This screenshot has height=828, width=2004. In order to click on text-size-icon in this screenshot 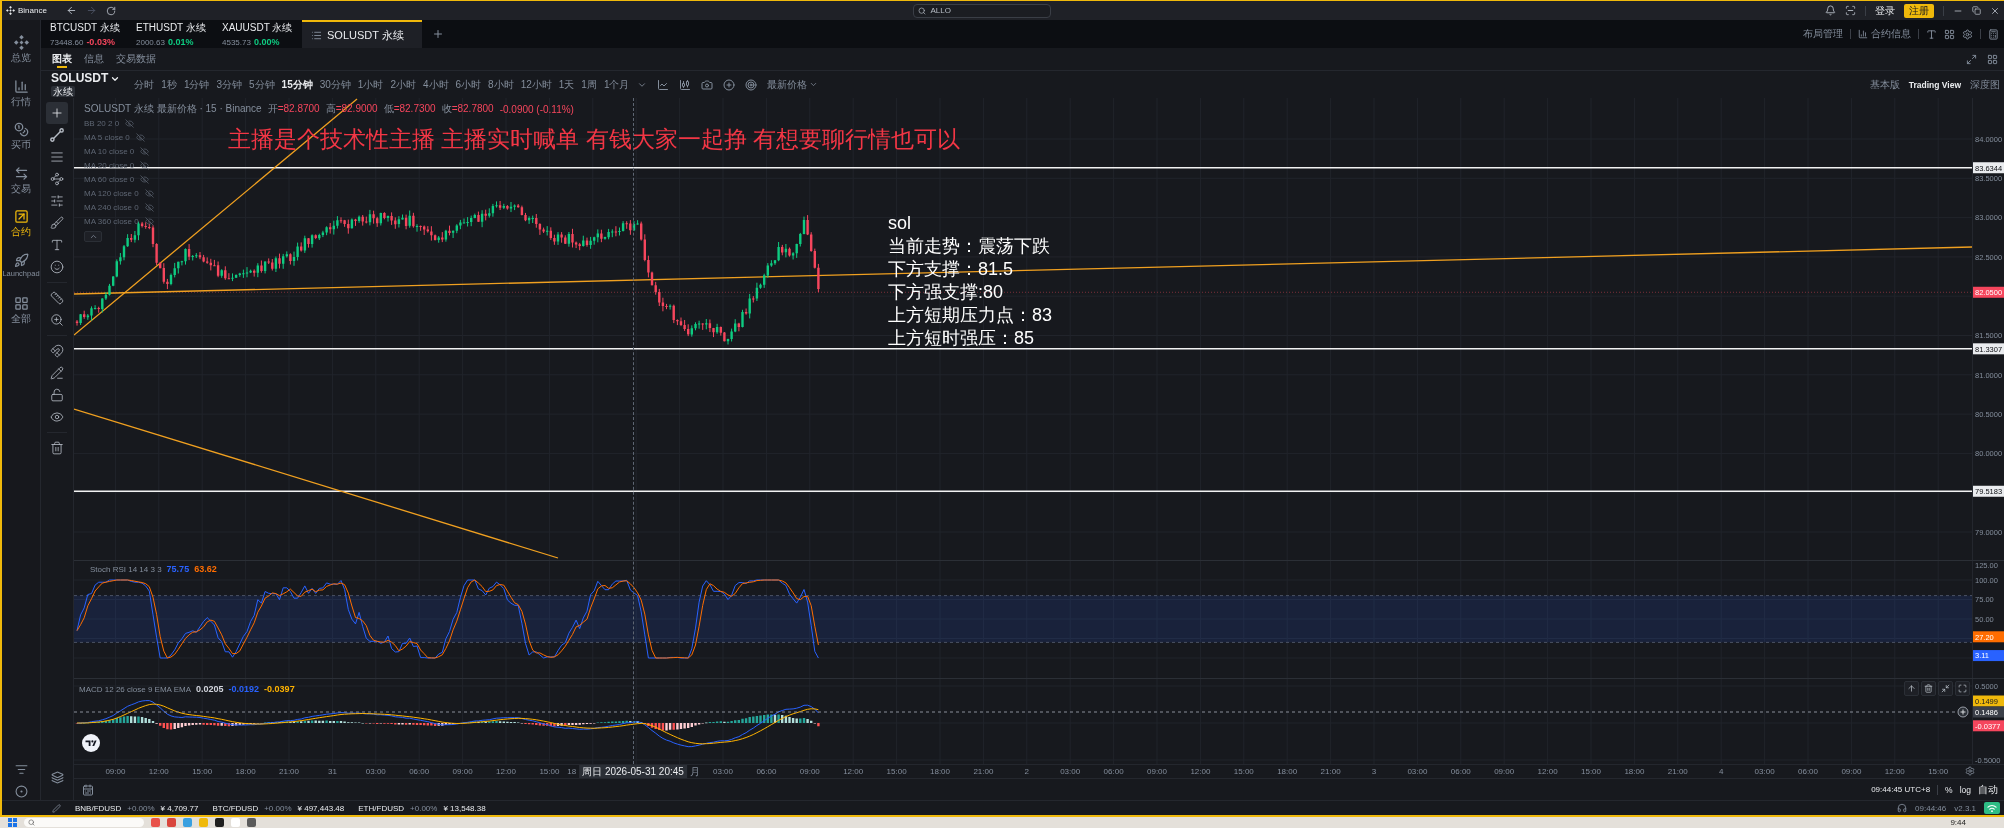, I will do `click(1931, 34)`.